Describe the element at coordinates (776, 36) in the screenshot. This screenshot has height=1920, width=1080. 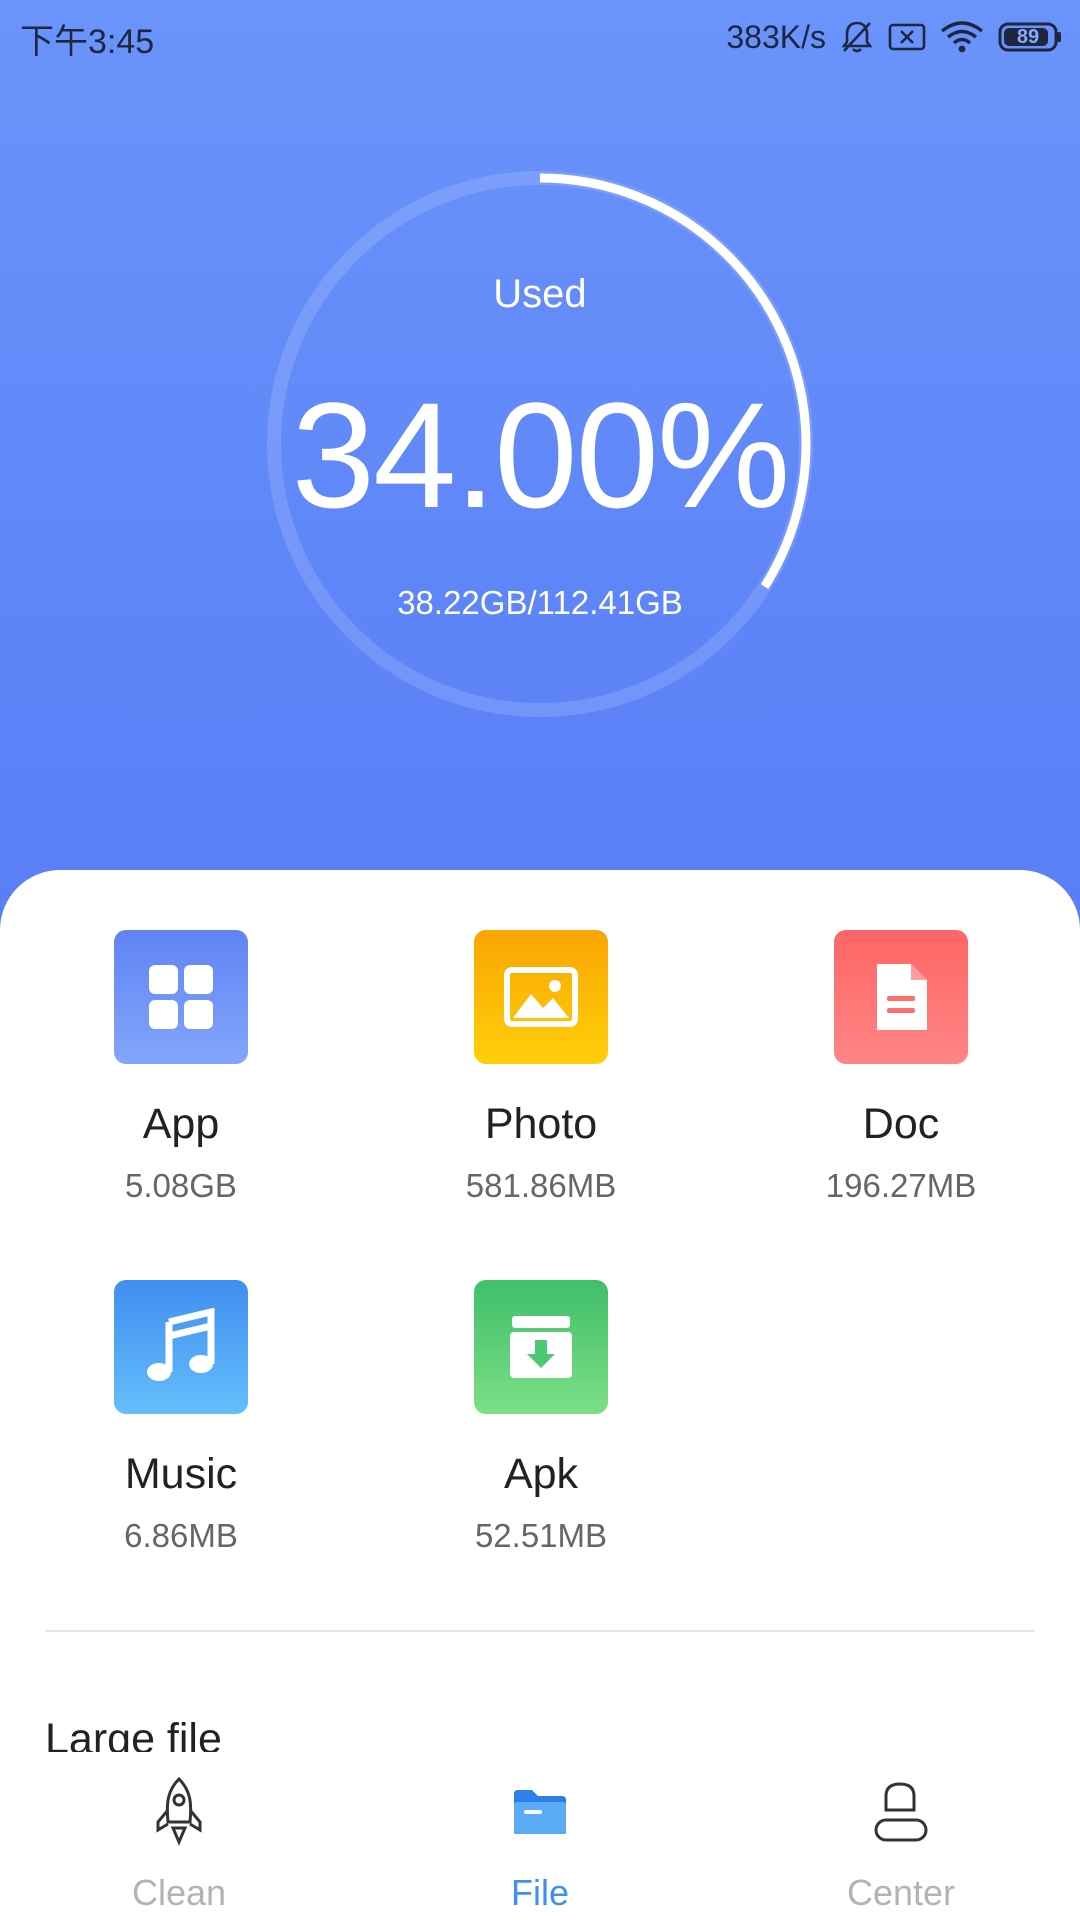
I see `network-speed: 383K/s` at that location.